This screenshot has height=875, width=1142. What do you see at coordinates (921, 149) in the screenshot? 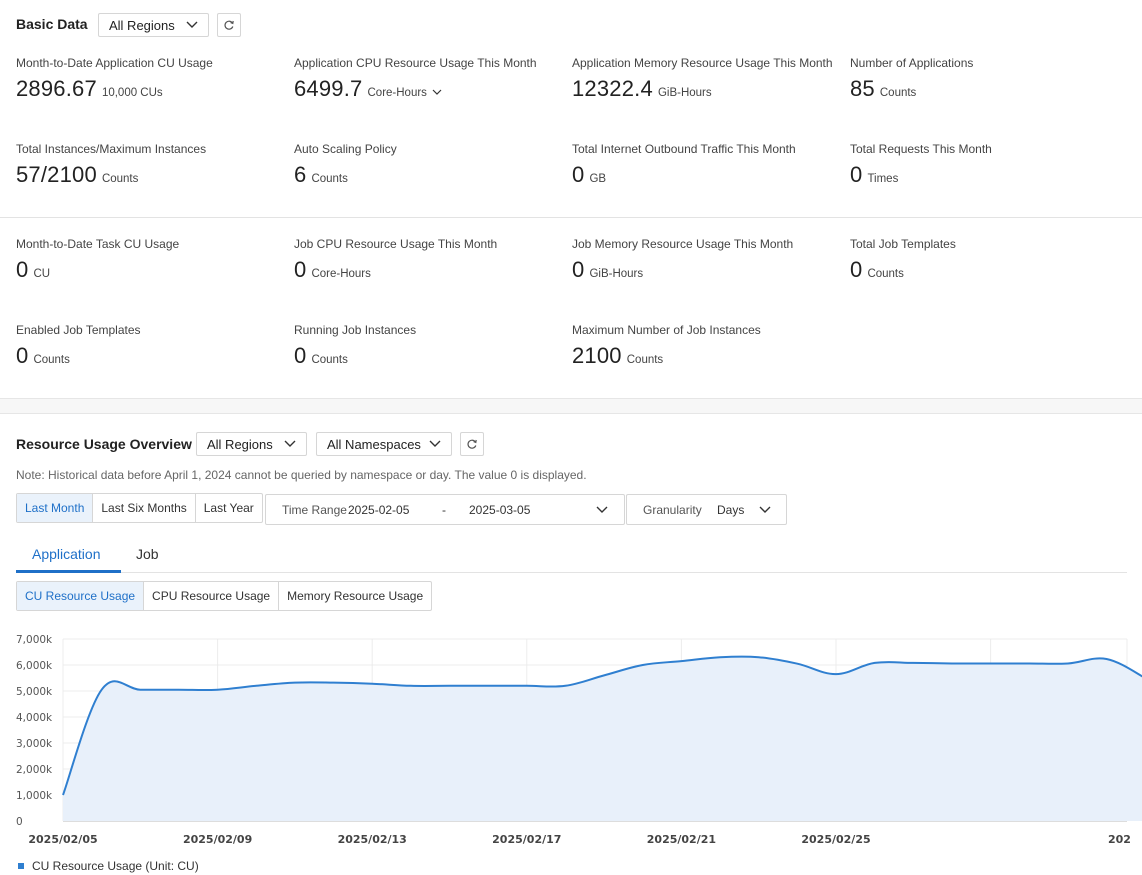
I see `metric-label: Total Requests This Month` at bounding box center [921, 149].